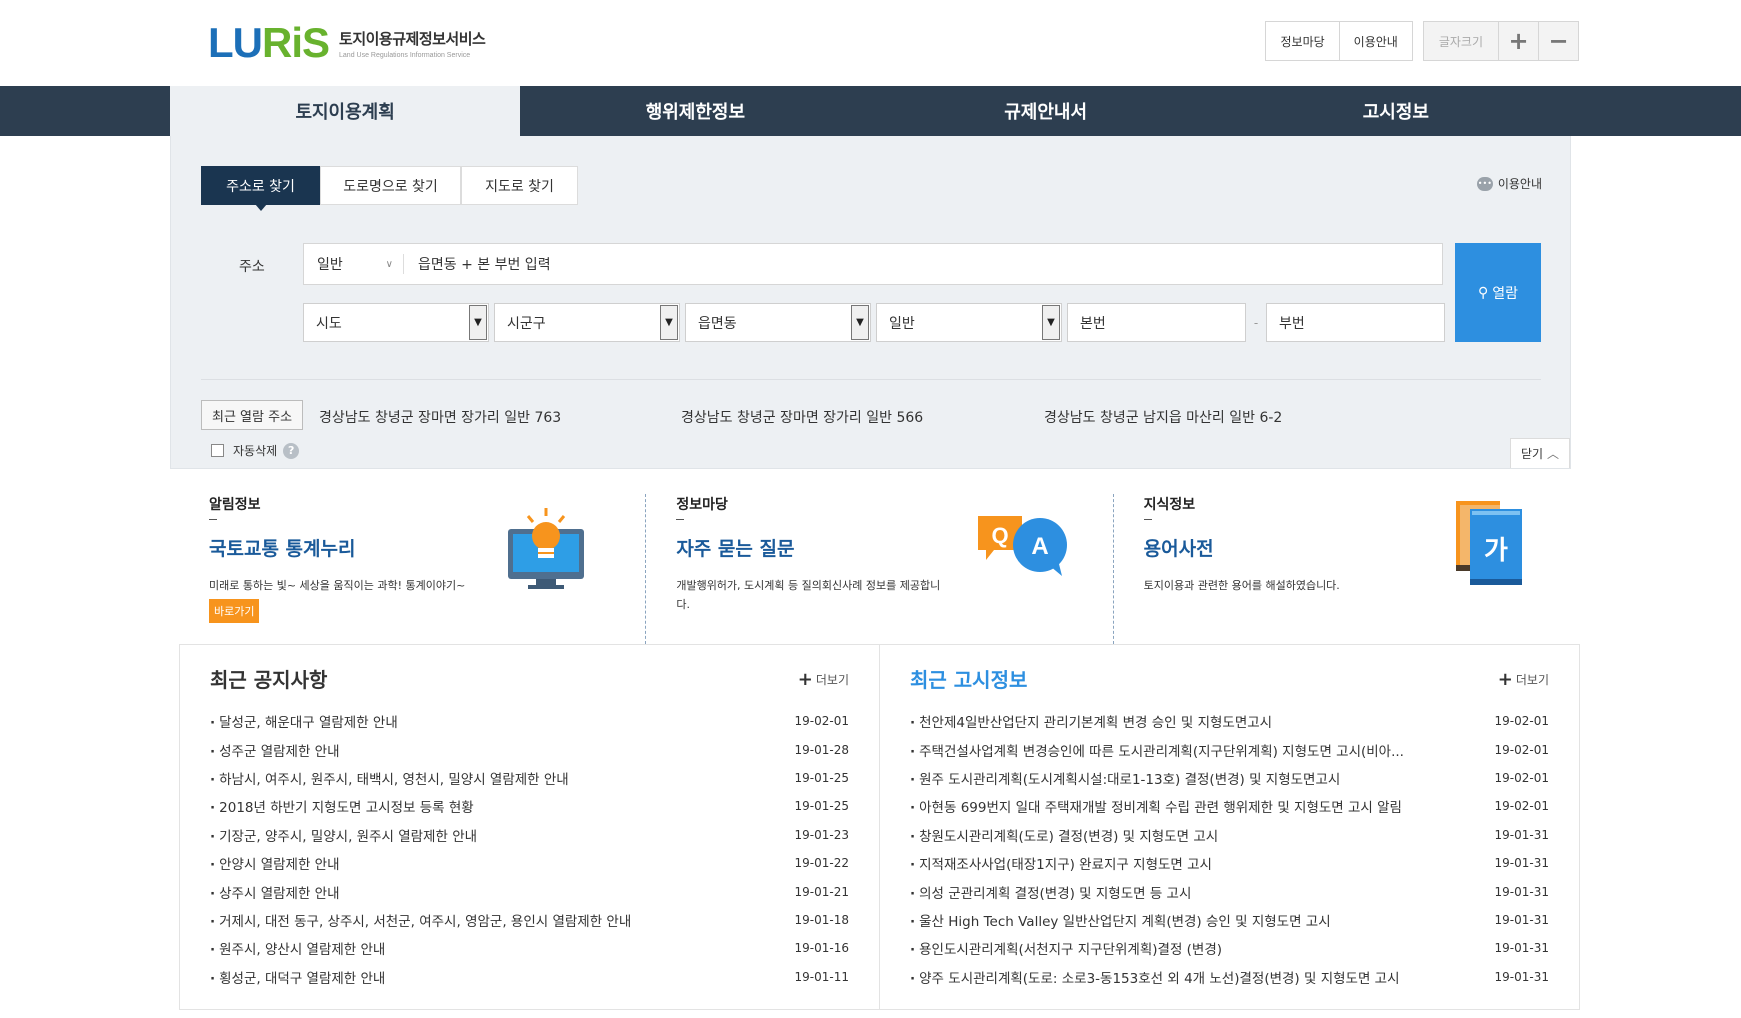  What do you see at coordinates (1156, 322) in the screenshot?
I see `main-number-input: 본번` at bounding box center [1156, 322].